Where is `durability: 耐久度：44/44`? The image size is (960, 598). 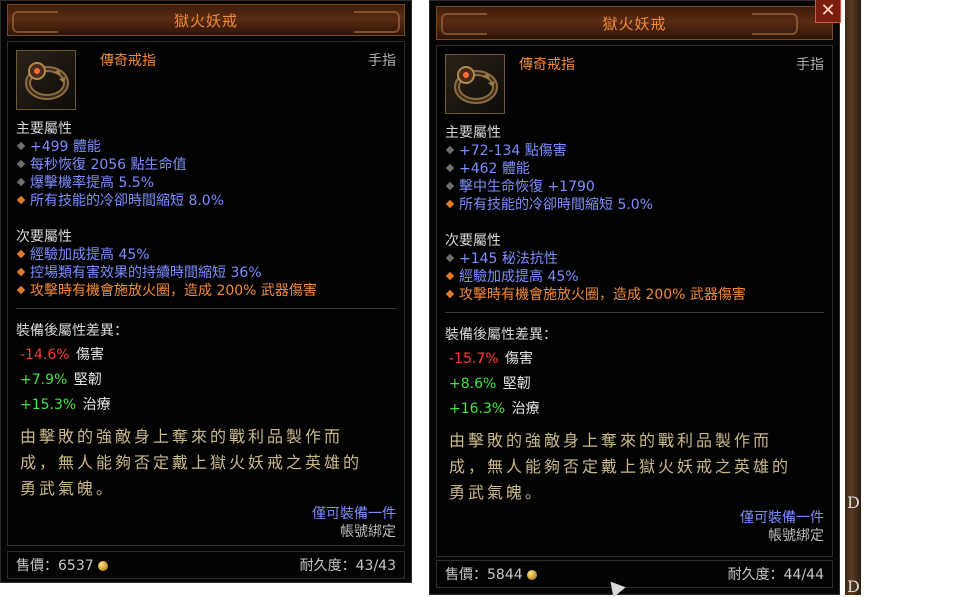 durability: 耐久度：44/44 is located at coordinates (775, 575).